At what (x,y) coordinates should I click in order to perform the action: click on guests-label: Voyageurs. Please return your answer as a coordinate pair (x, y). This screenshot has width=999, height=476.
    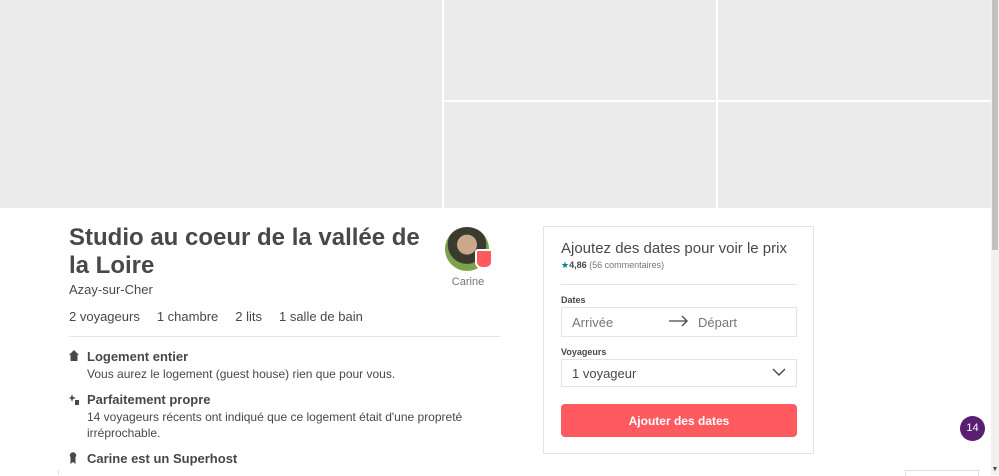
    Looking at the image, I should click on (584, 352).